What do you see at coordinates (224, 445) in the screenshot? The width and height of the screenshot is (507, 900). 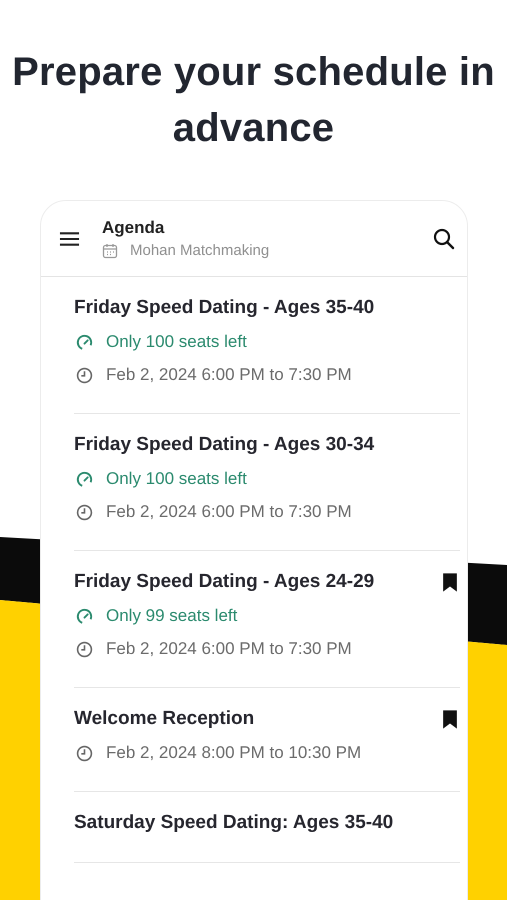 I see `session-title: Friday Speed Dating - Ages 30-34` at bounding box center [224, 445].